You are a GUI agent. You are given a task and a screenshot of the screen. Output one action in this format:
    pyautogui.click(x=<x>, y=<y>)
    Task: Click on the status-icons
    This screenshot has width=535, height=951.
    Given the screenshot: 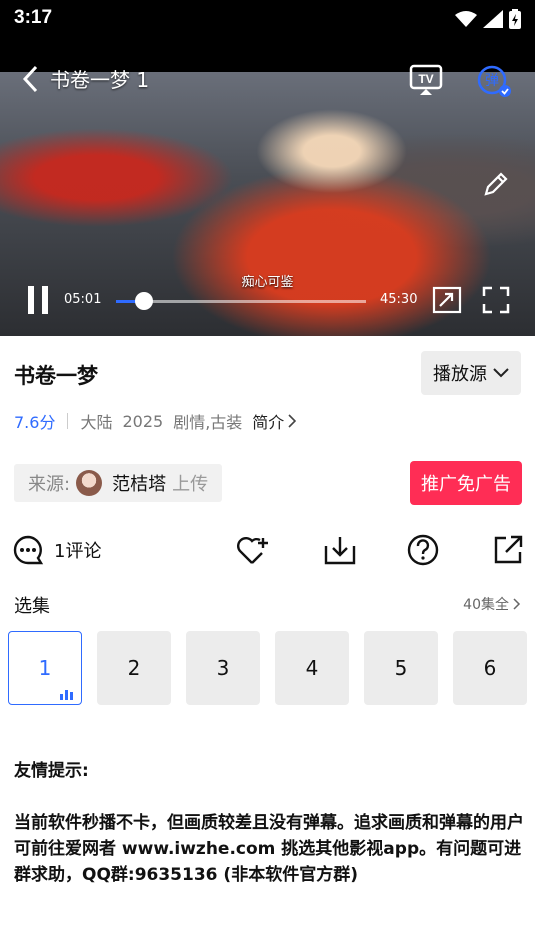 What is the action you would take?
    pyautogui.click(x=488, y=19)
    